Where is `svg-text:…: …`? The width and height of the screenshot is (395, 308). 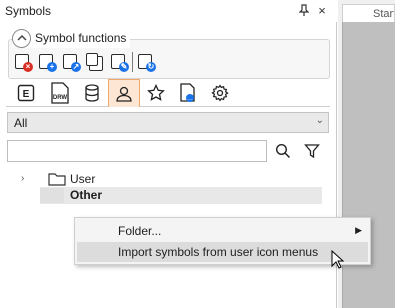
svg-text:…: … is located at coordinates (190, 99).